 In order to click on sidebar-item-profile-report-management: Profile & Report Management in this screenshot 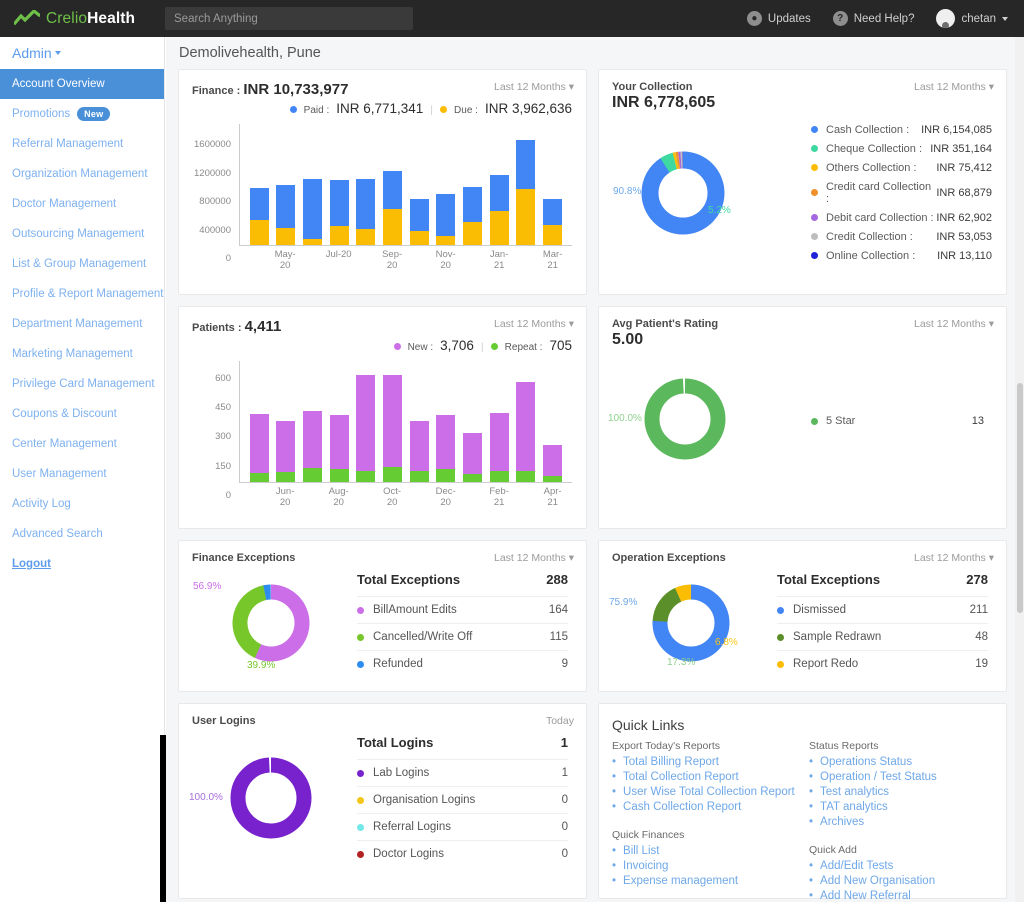, I will do `click(82, 294)`.